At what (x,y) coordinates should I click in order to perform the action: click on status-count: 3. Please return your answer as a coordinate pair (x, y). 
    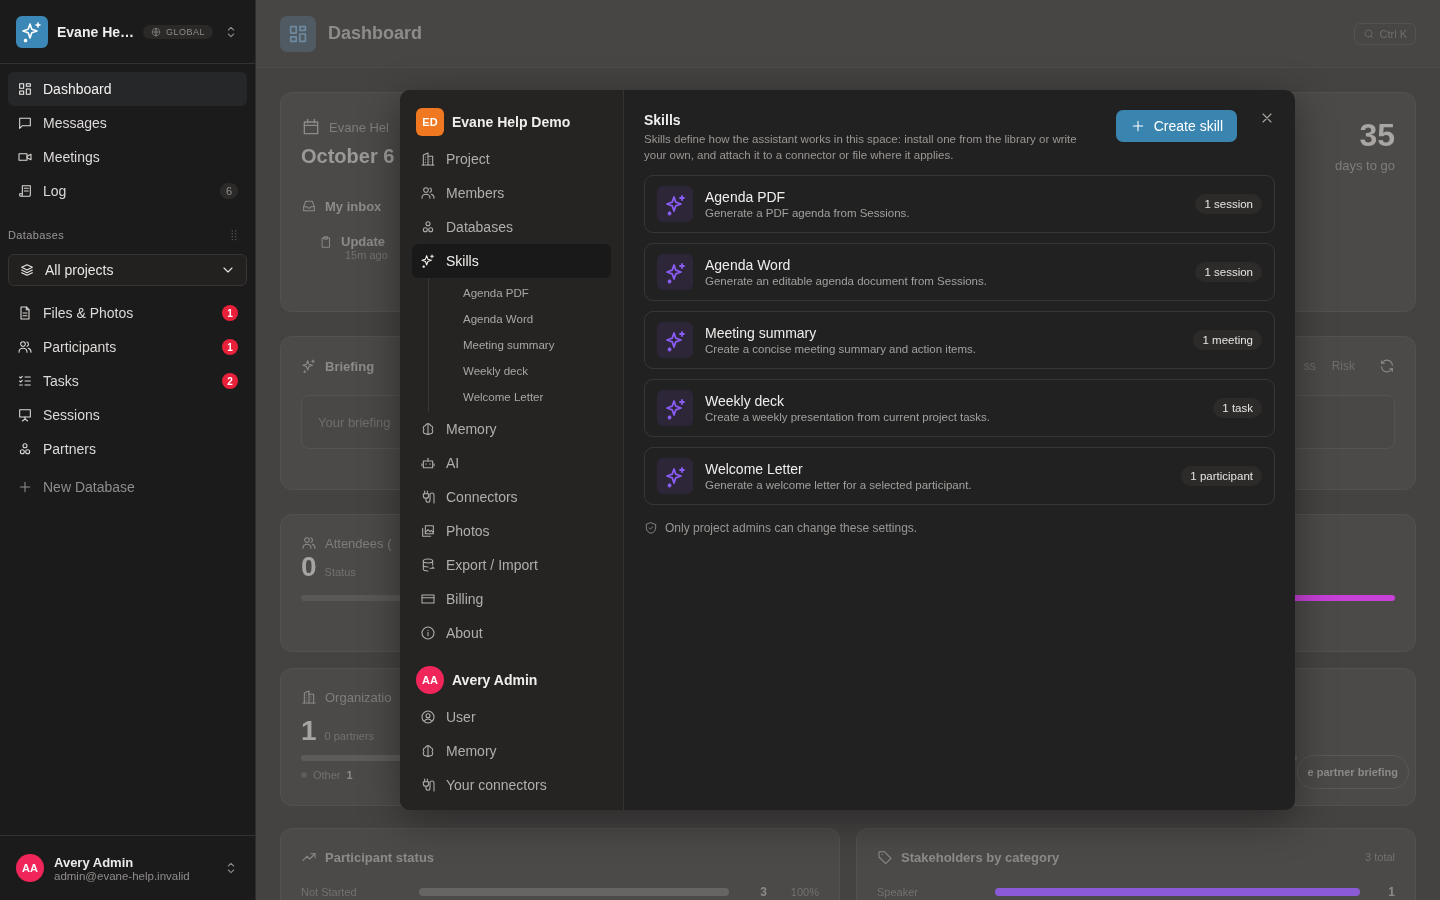
    Looking at the image, I should click on (763, 892).